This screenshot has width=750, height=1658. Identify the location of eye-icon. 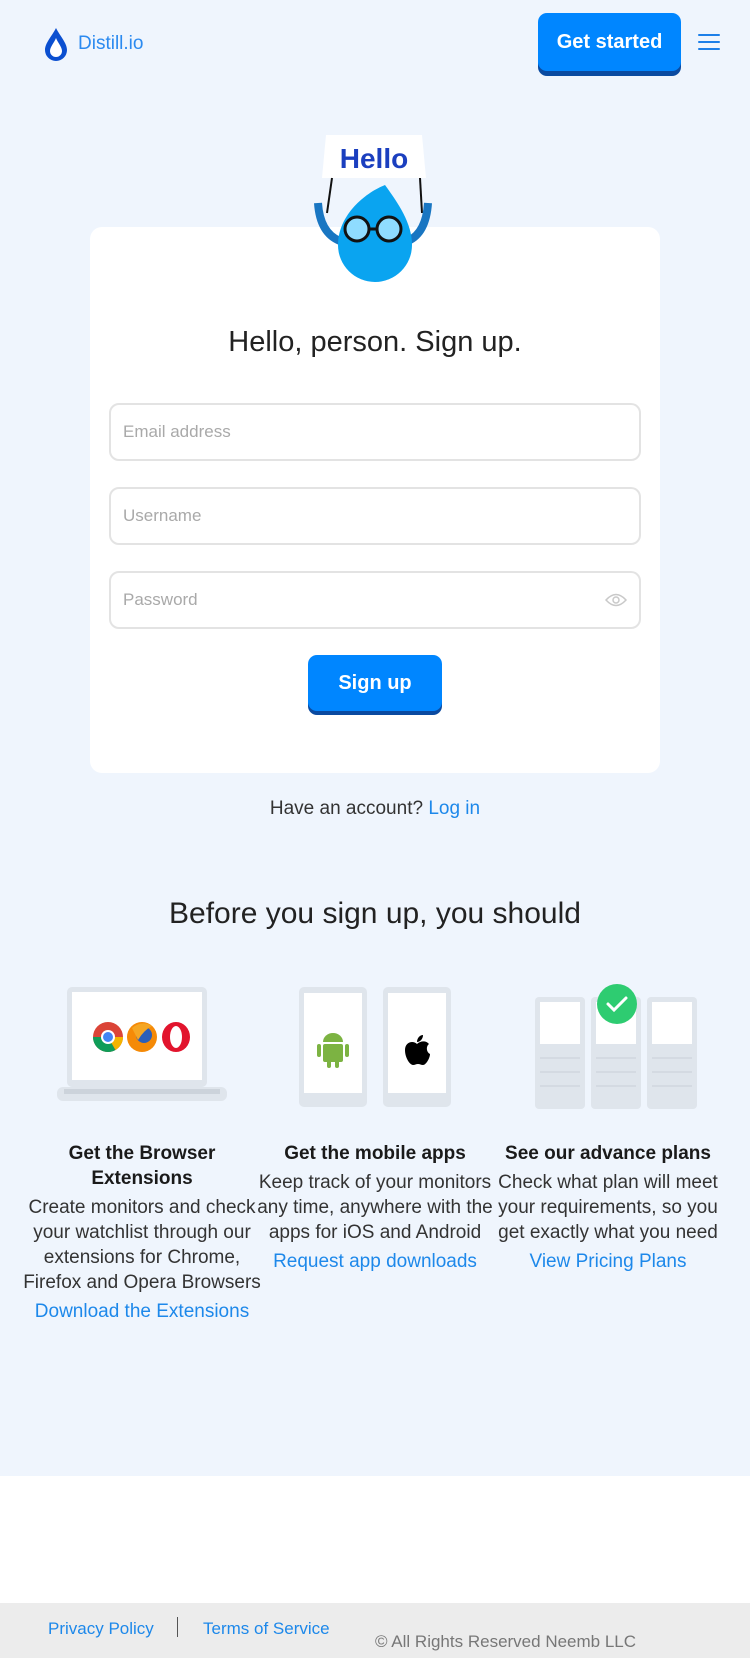
(616, 600).